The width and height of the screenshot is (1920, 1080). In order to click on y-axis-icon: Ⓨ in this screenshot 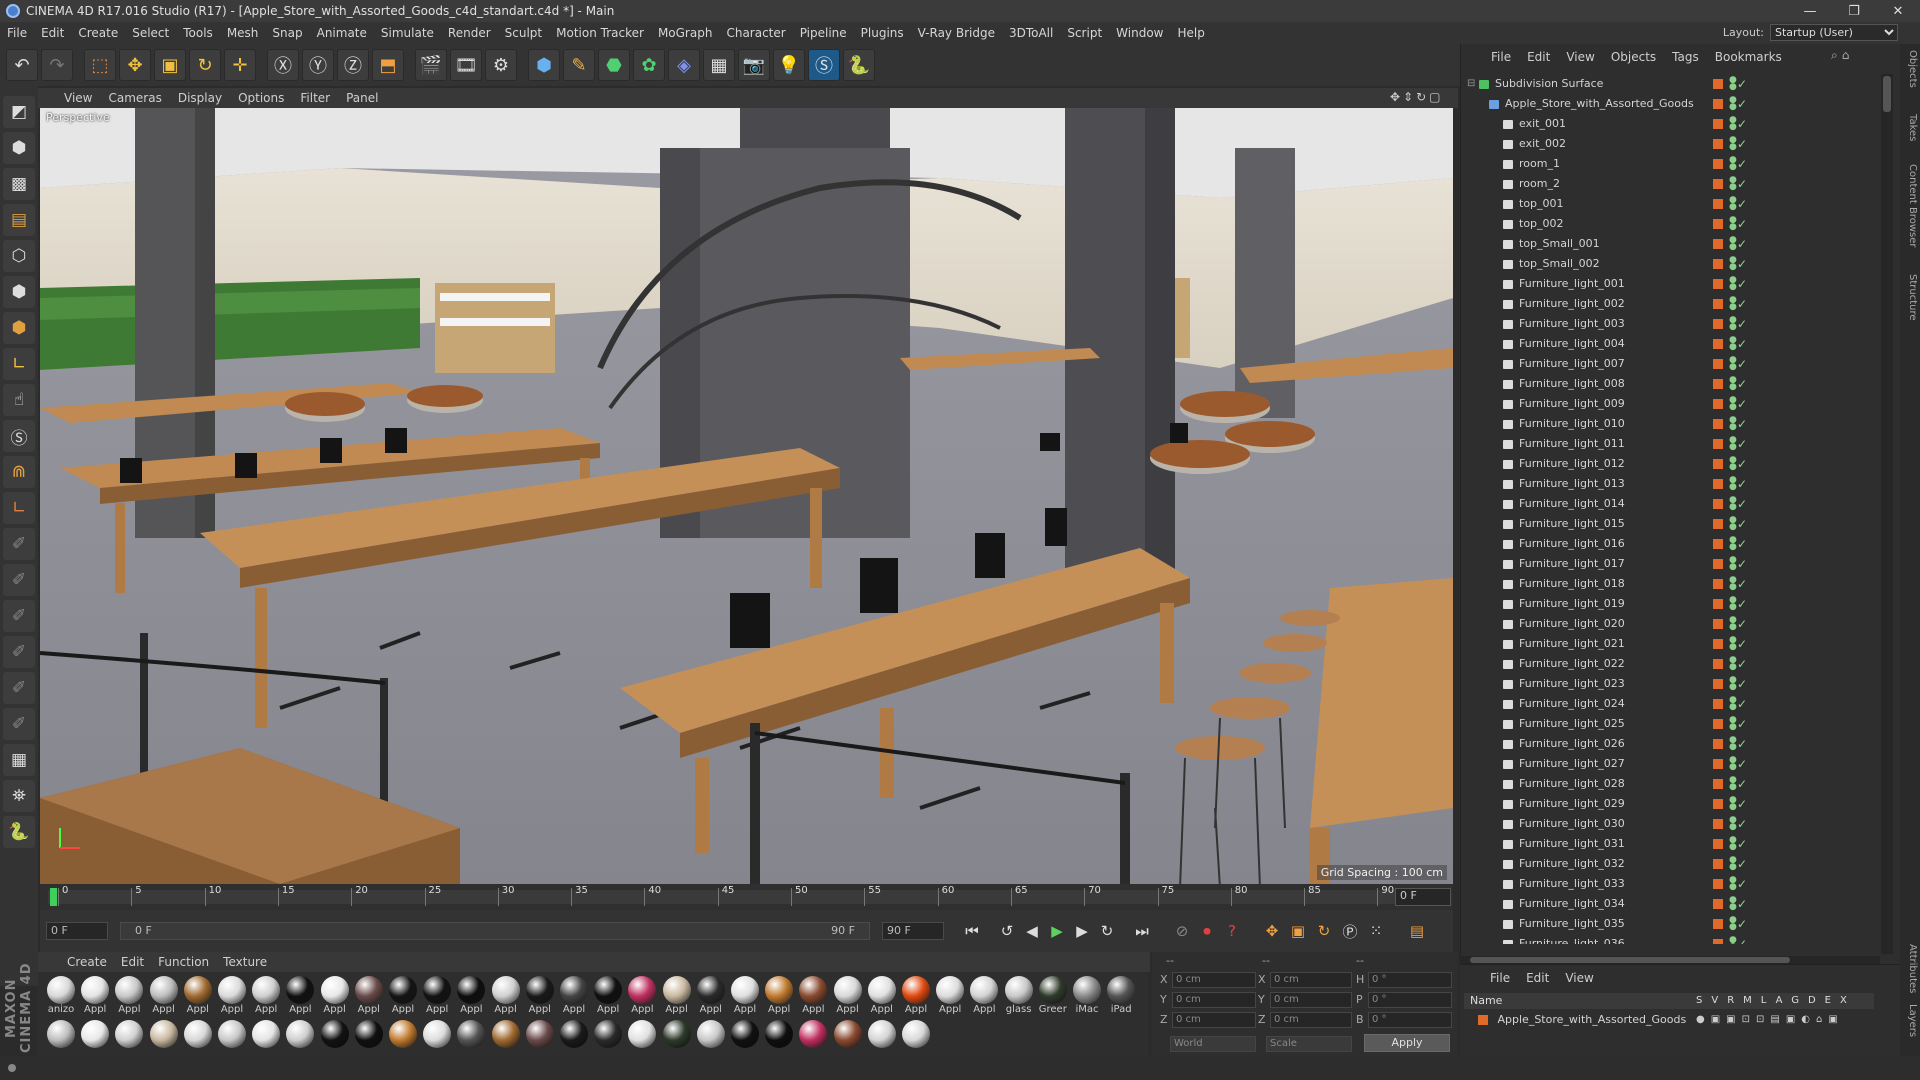, I will do `click(318, 65)`.